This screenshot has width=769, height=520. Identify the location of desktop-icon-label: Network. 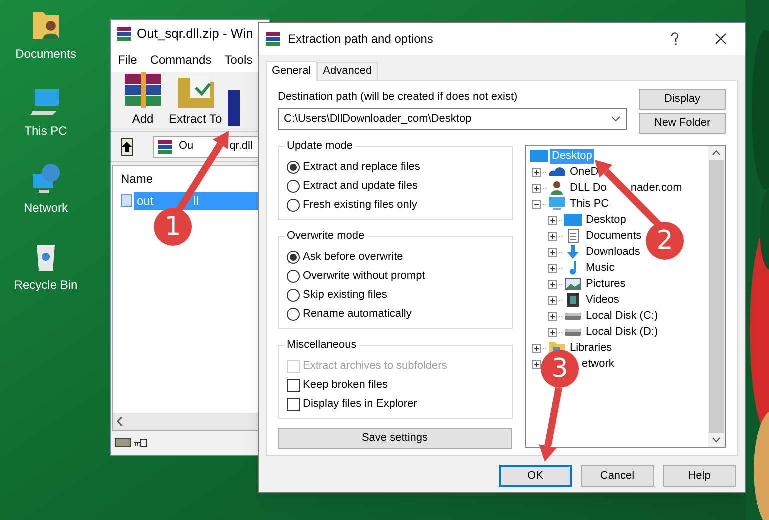
(46, 208).